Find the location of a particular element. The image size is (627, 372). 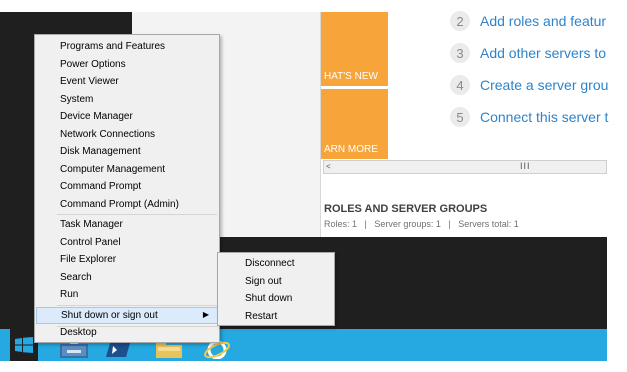

submenu-restart: Restart is located at coordinates (276, 316).